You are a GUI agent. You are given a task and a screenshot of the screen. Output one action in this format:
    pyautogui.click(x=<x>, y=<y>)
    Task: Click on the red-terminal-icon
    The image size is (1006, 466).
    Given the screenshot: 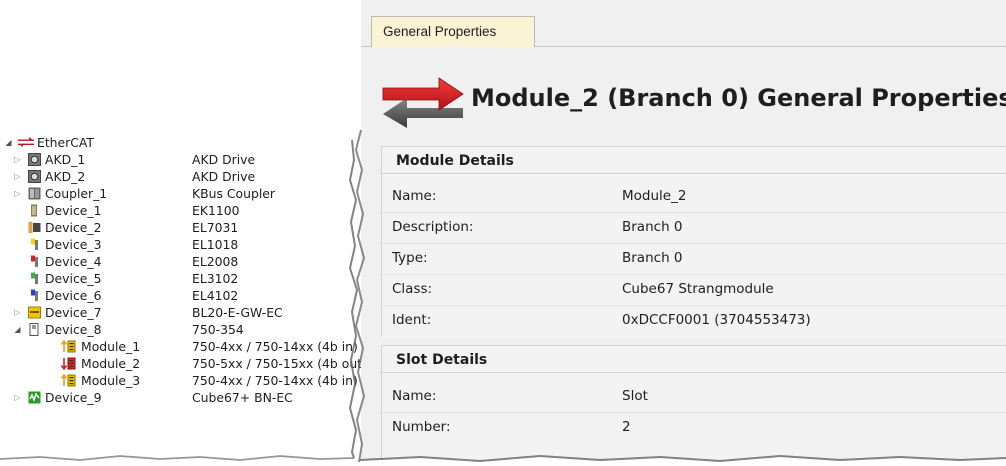 What is the action you would take?
    pyautogui.click(x=34, y=261)
    